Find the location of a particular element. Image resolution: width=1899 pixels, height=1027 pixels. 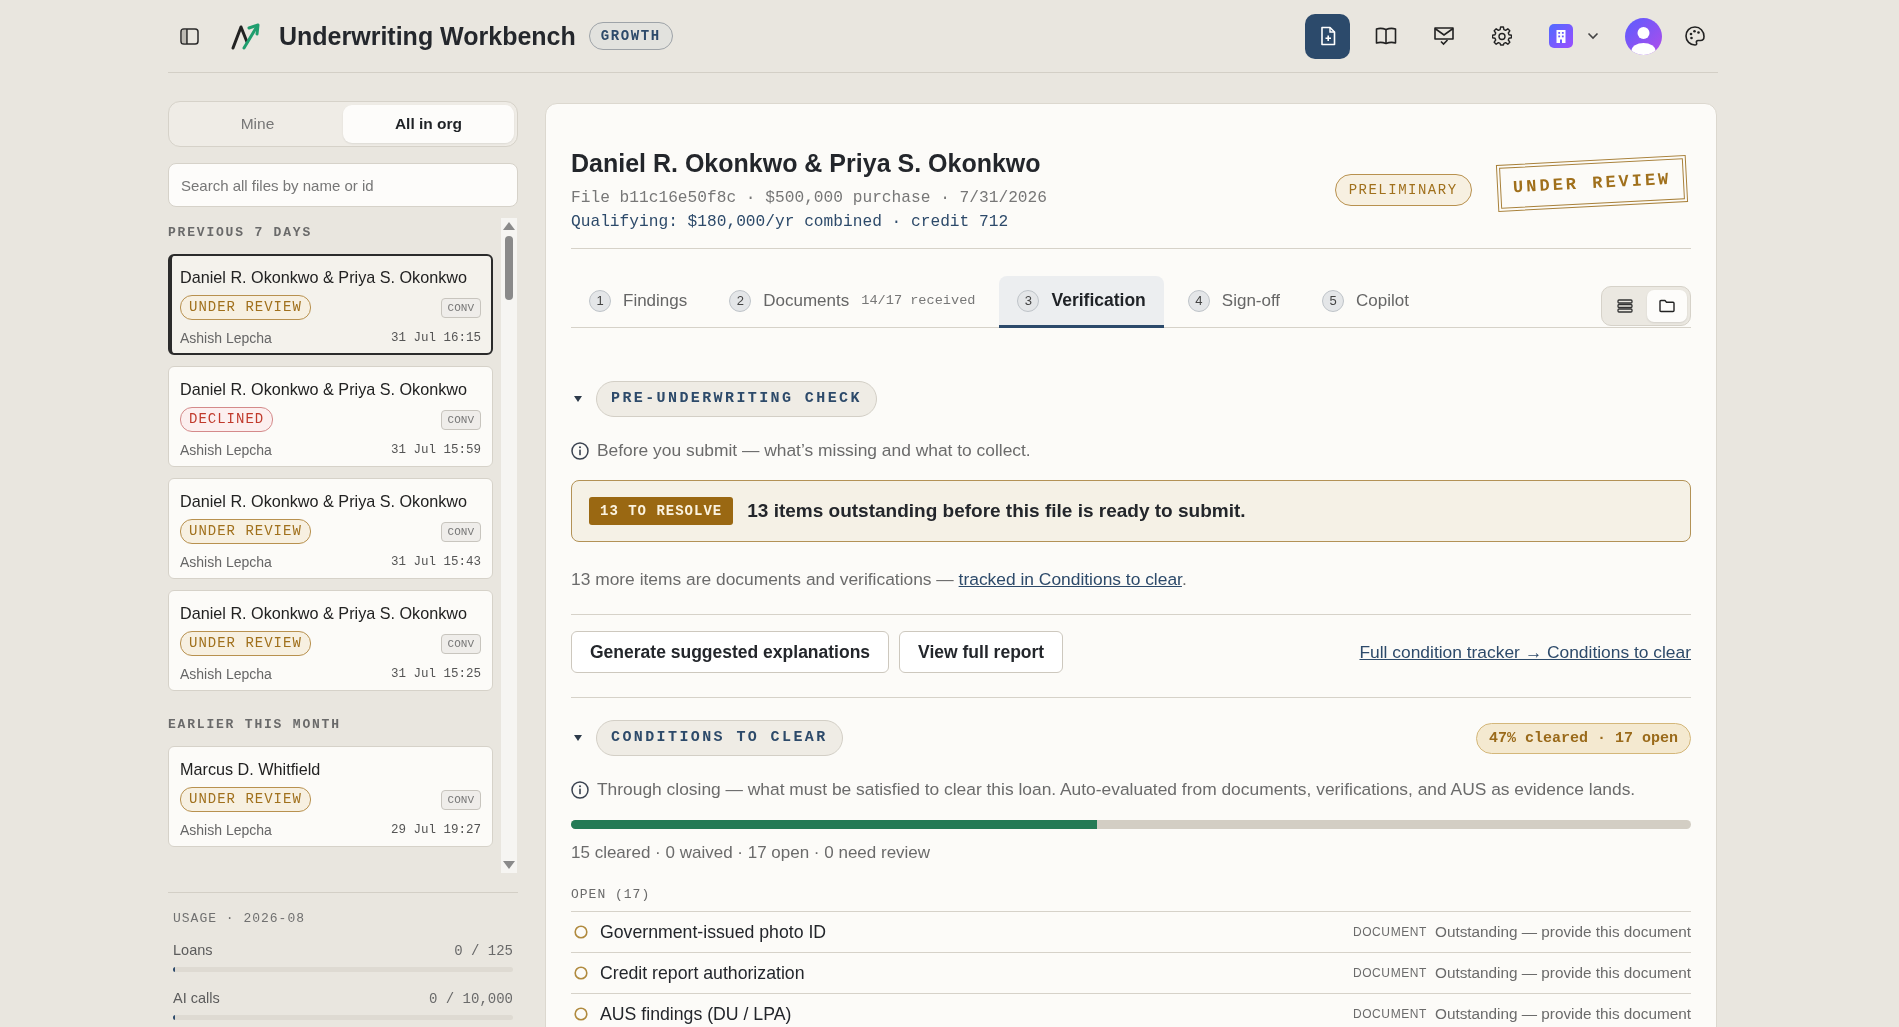

scope-tab: All in org is located at coordinates (428, 124).